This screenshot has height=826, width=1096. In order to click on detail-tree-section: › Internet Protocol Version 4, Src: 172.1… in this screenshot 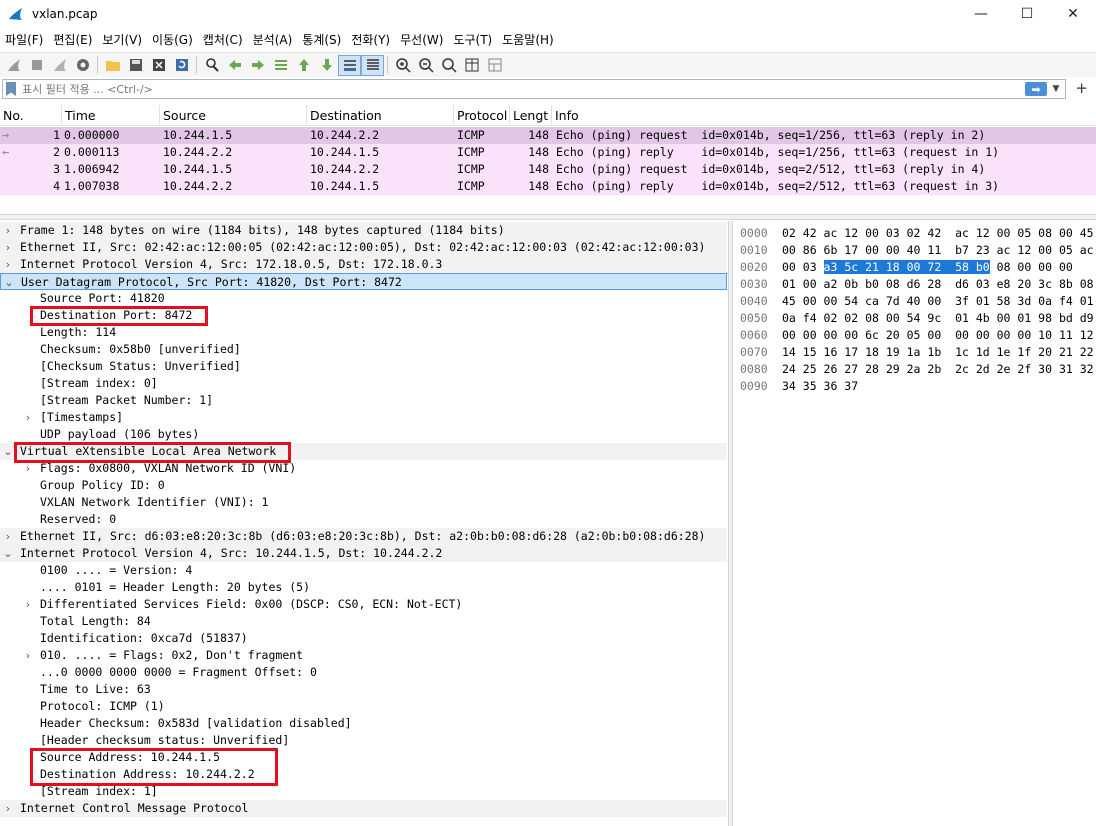, I will do `click(363, 264)`.